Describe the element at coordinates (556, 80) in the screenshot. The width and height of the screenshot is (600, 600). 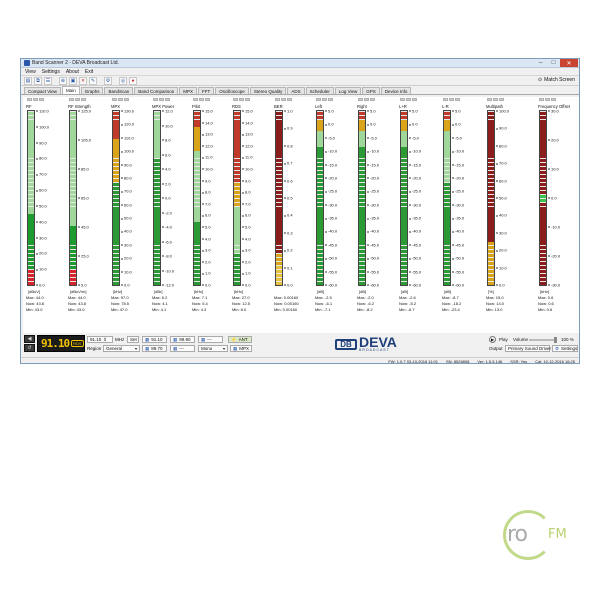
I see `match-screen-button: ⊙ Match Screen` at that location.